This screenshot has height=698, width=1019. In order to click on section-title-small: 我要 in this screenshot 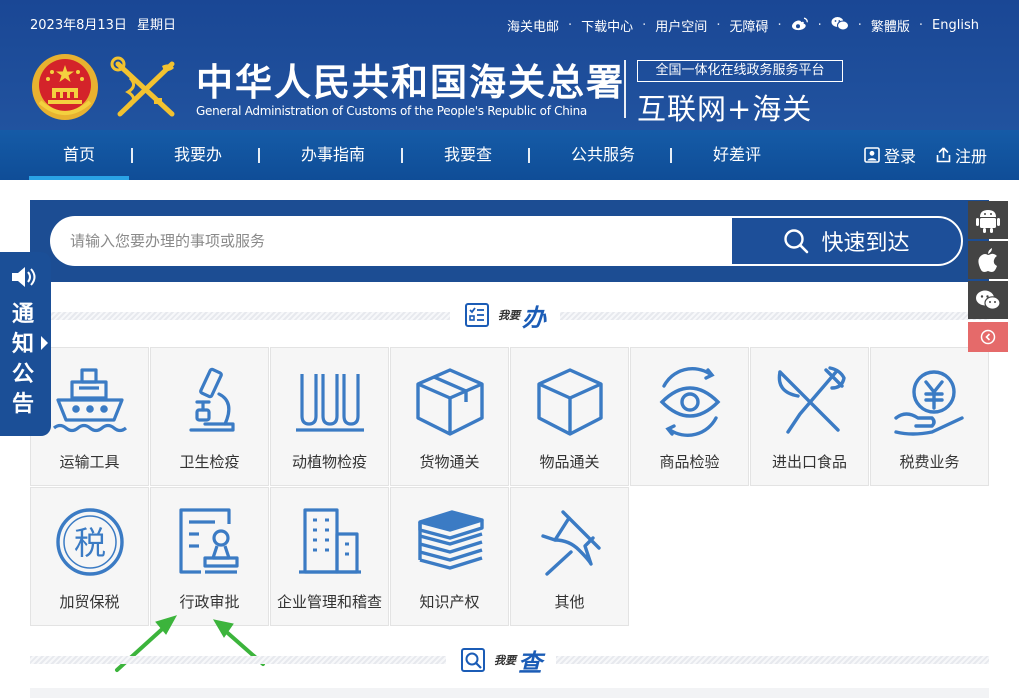, I will do `click(505, 660)`.